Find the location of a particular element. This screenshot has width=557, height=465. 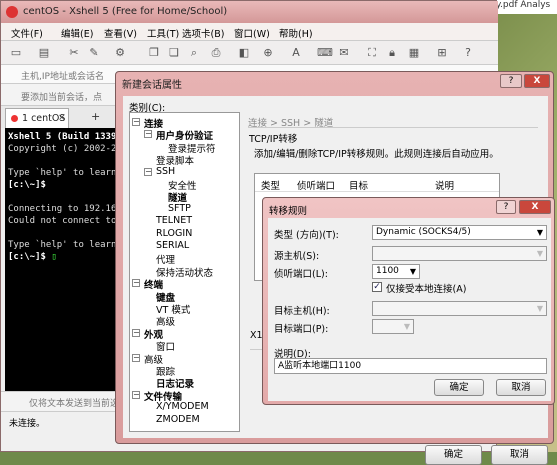

menu-edit: 编辑(E) is located at coordinates (77, 33).